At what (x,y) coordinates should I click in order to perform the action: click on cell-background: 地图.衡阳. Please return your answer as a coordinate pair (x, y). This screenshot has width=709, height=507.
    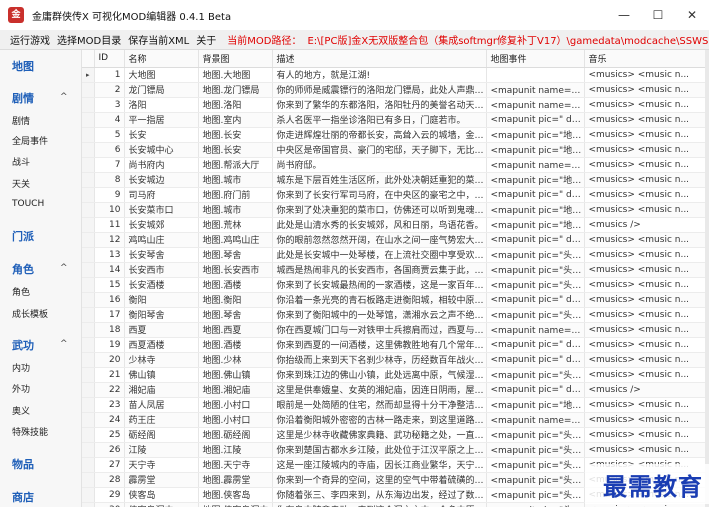
    Looking at the image, I should click on (235, 300).